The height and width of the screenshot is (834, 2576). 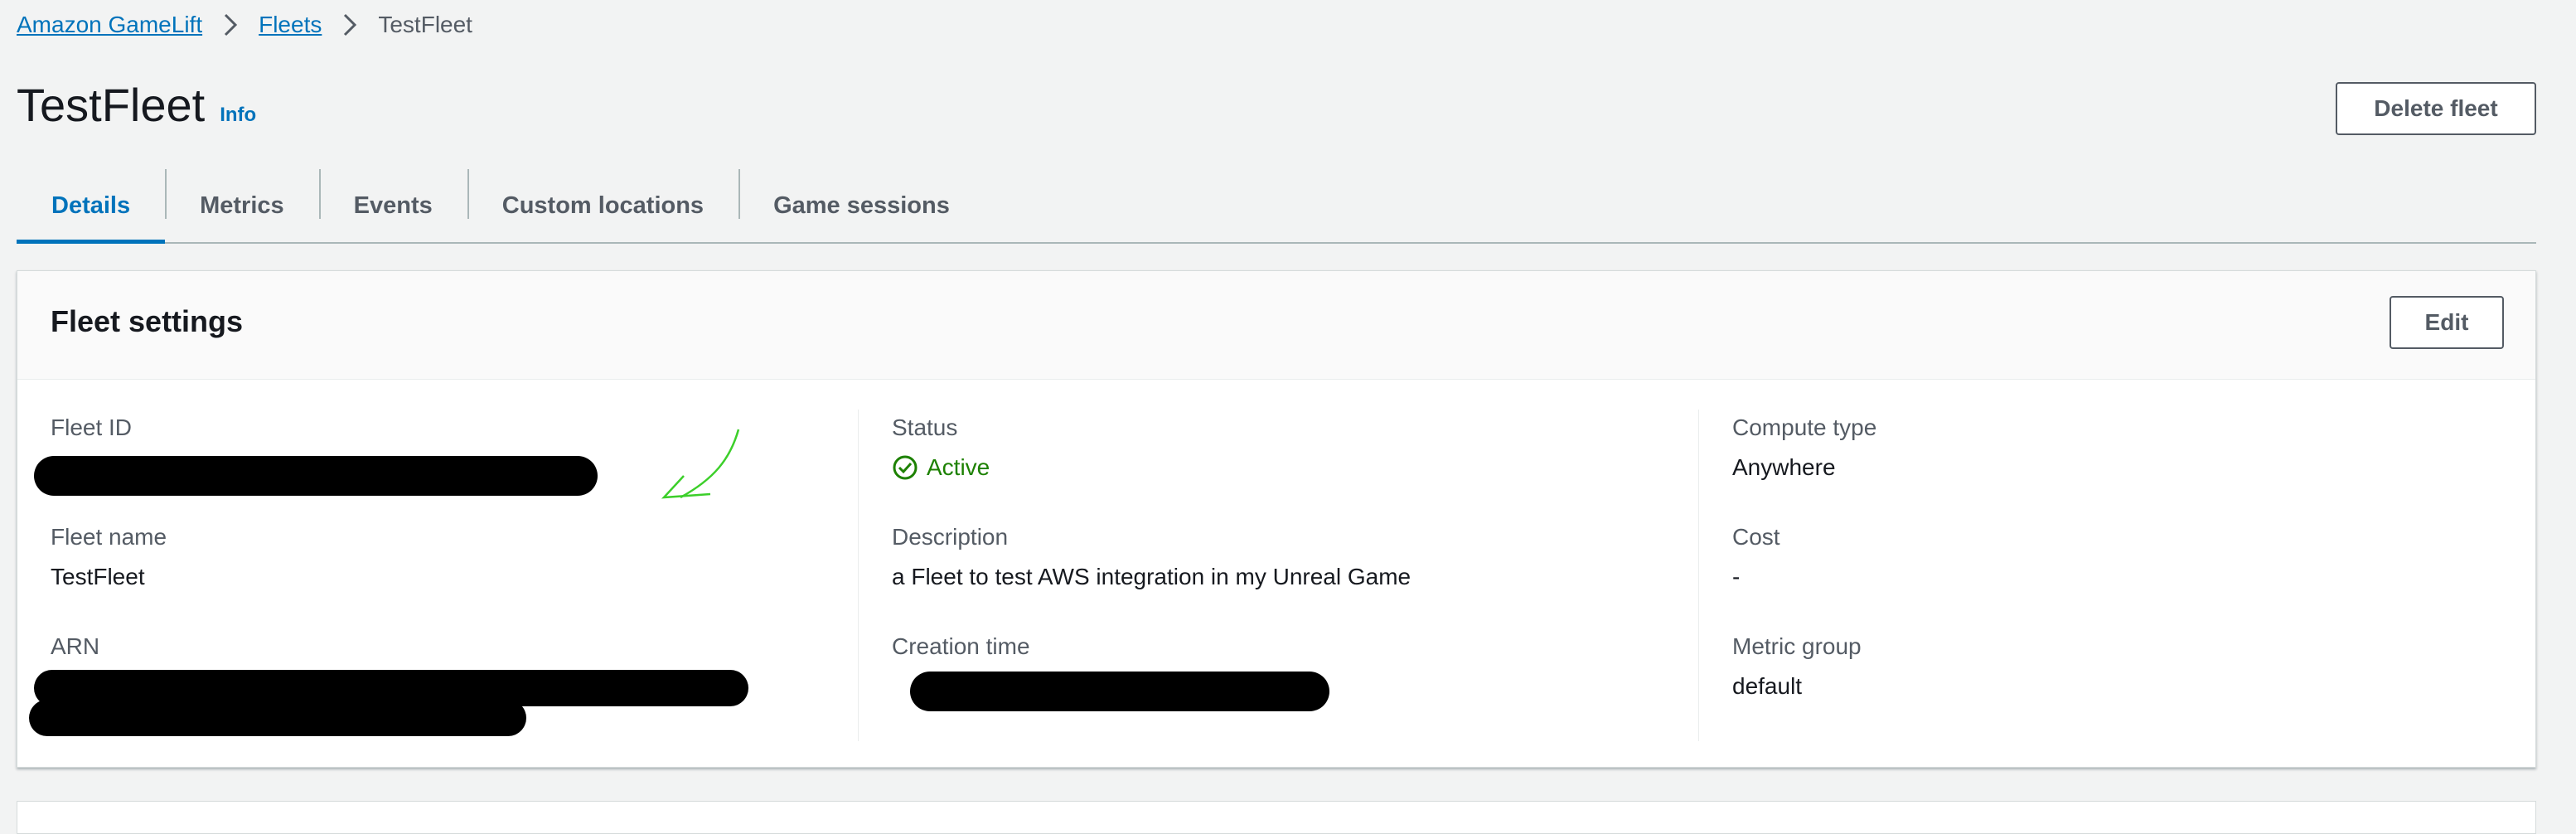 What do you see at coordinates (443, 683) in the screenshot?
I see `field-arn: ARN` at bounding box center [443, 683].